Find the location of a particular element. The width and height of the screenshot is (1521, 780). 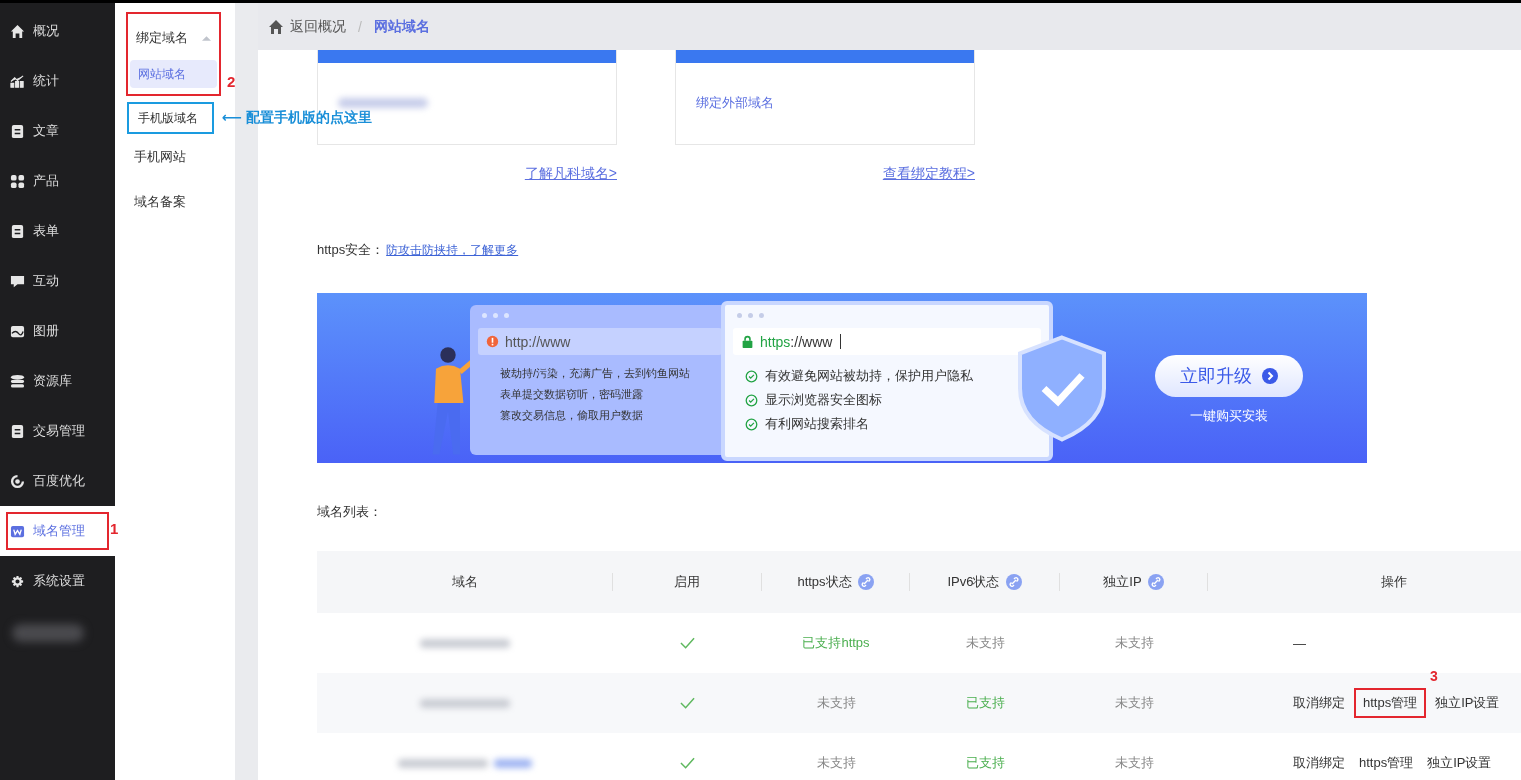

sidebar-item: 系统设置 is located at coordinates (57, 581).